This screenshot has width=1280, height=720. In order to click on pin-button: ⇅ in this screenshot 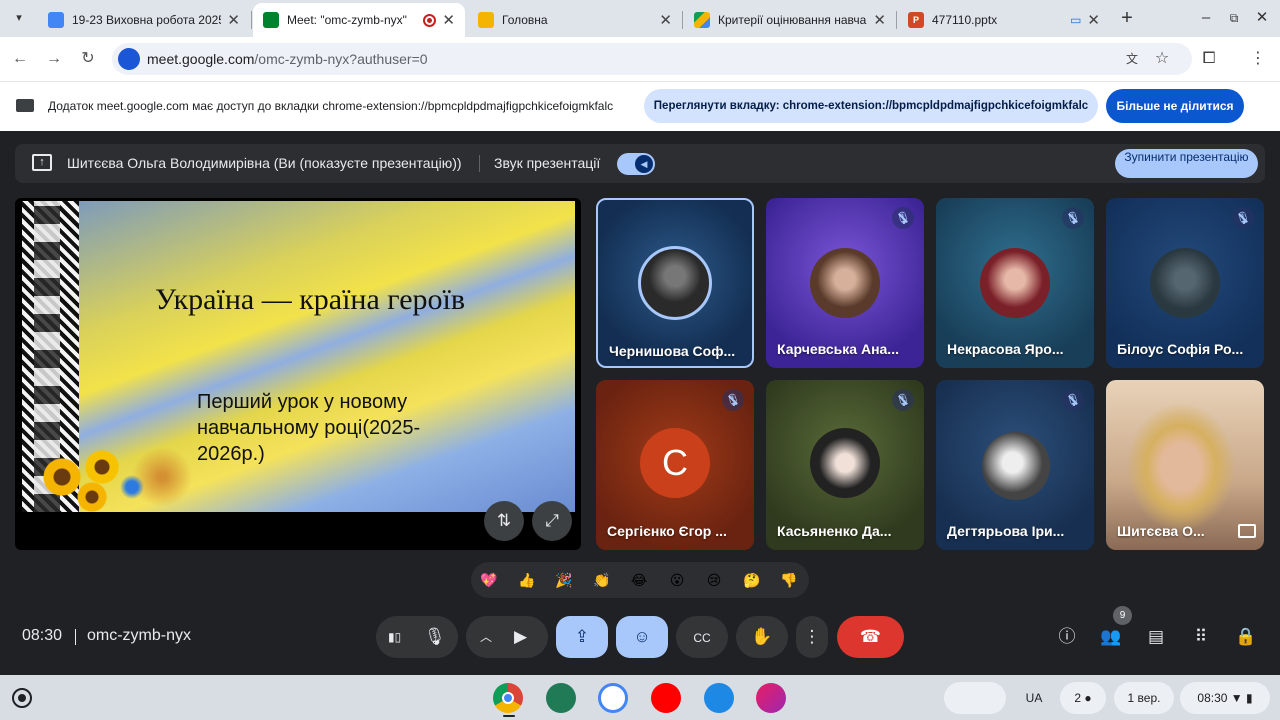, I will do `click(504, 521)`.